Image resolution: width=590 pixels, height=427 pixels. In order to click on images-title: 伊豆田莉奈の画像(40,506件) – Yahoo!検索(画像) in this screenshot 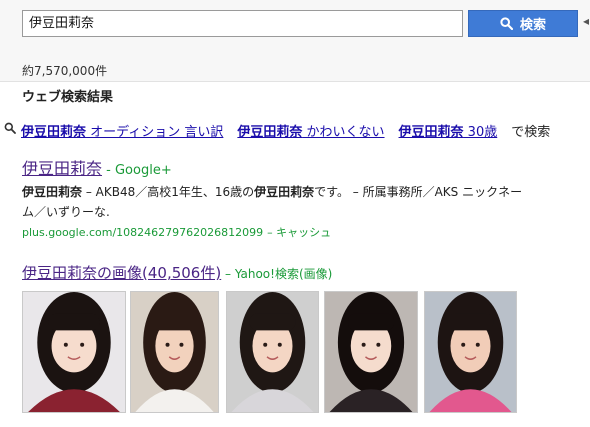, I will do `click(177, 272)`.